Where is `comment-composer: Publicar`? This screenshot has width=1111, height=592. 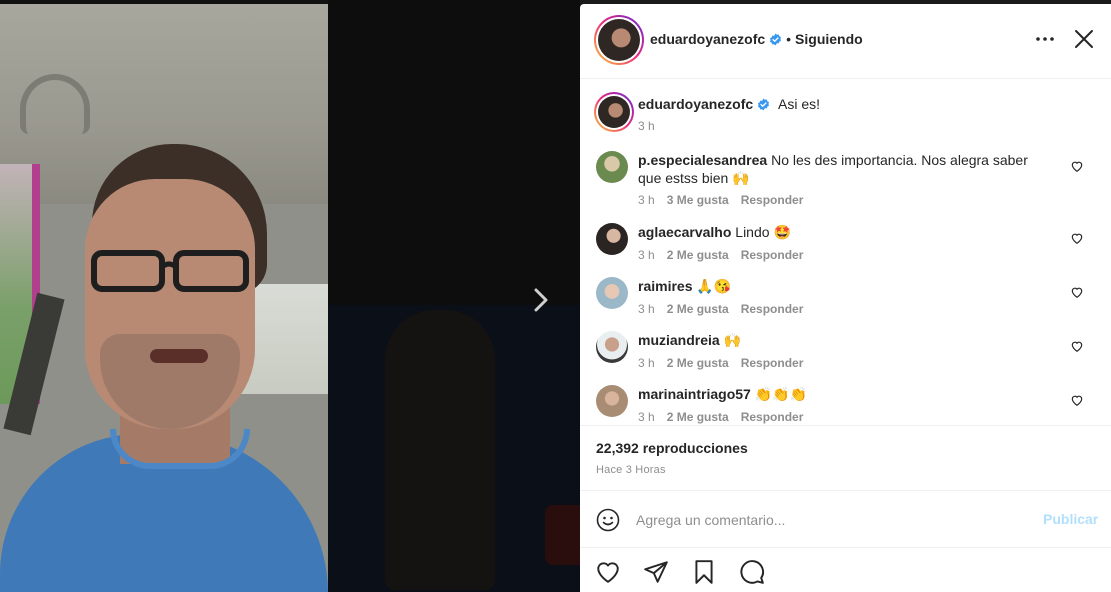 comment-composer: Publicar is located at coordinates (845, 520).